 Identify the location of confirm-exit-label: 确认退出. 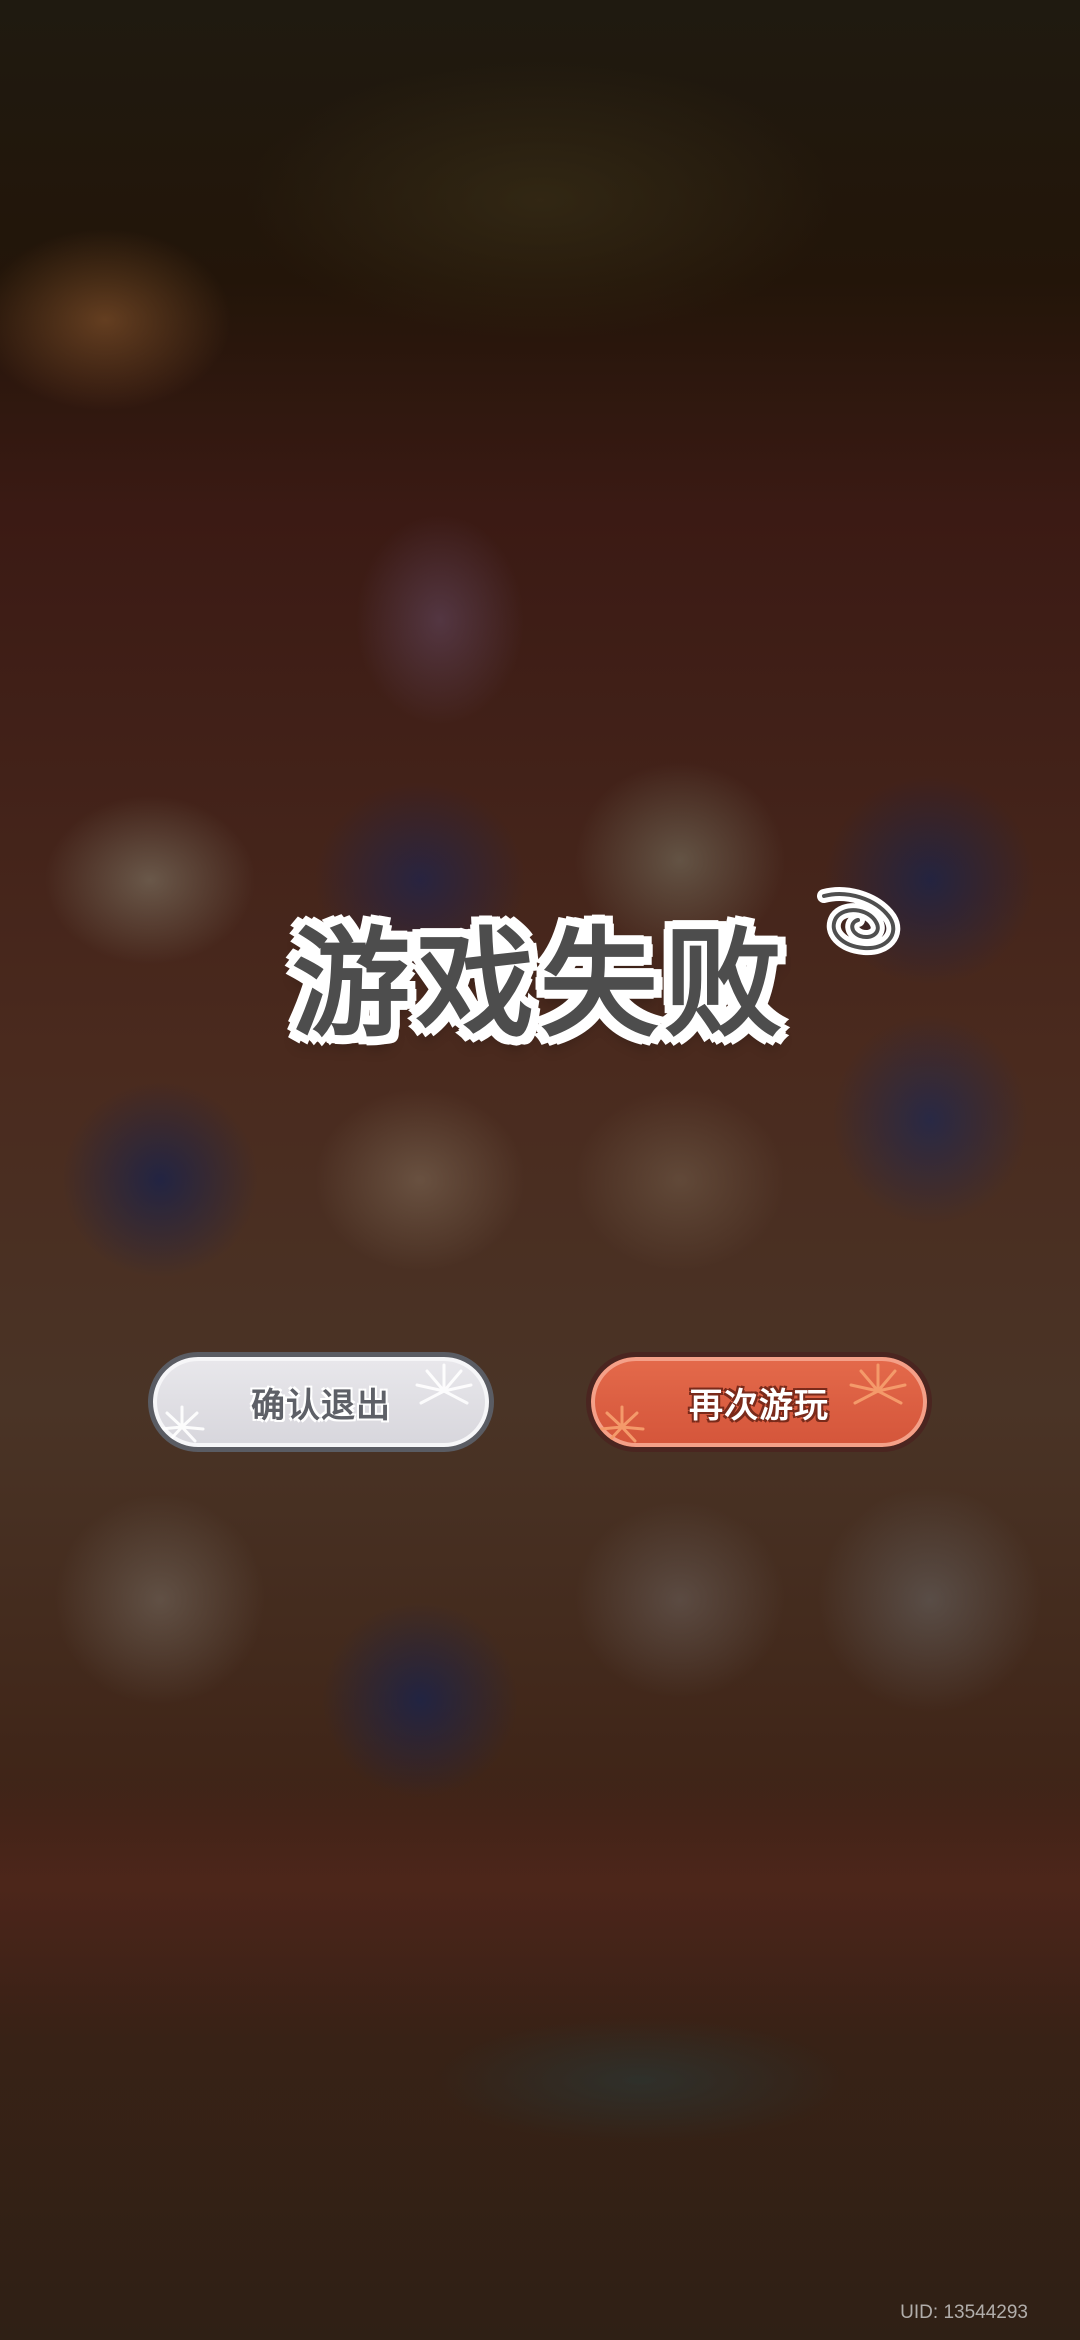
(321, 1405).